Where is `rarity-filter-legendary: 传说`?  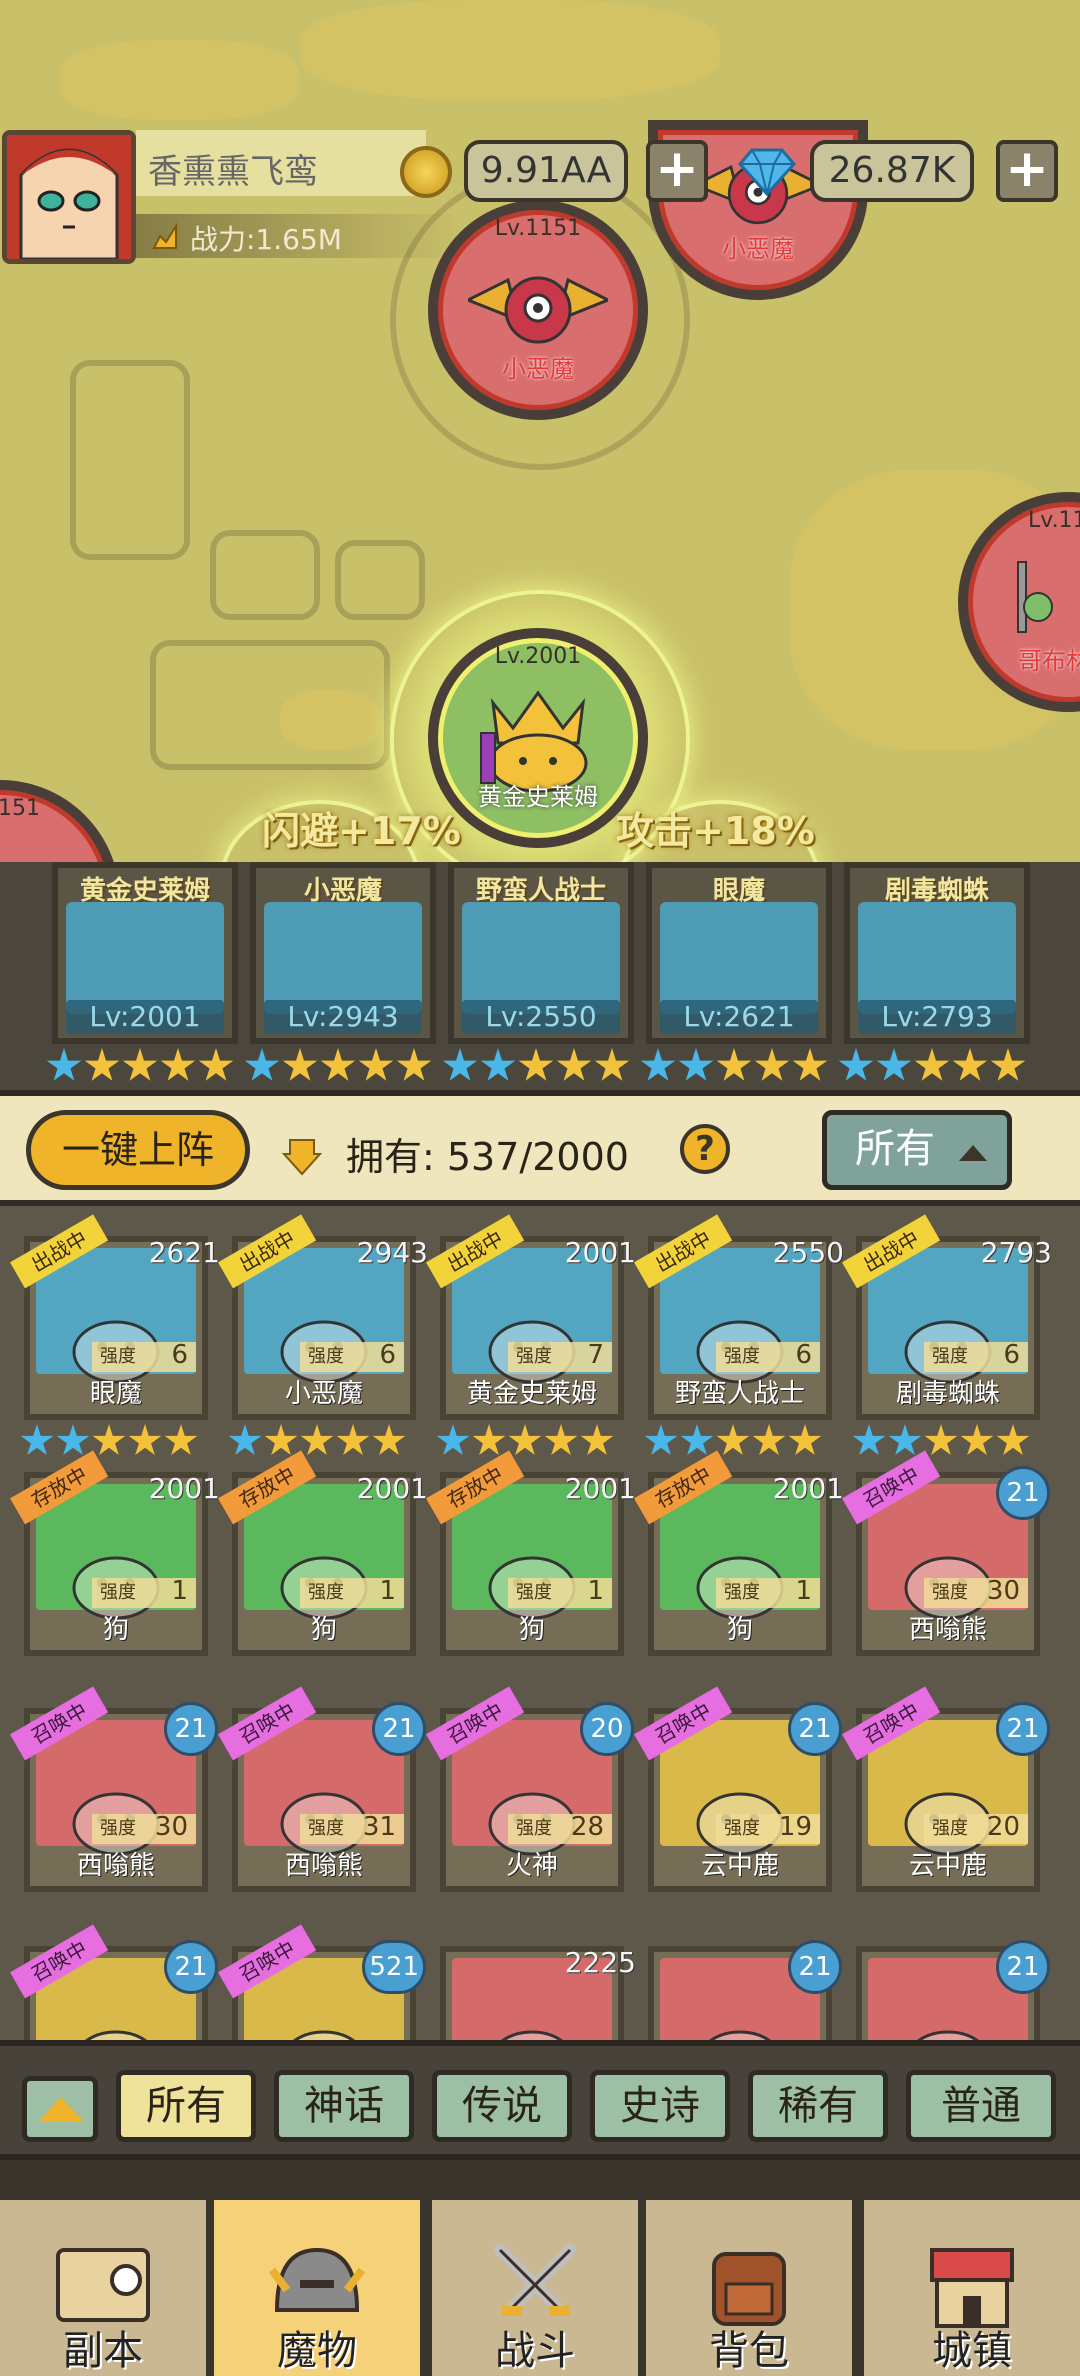
rarity-filter-legendary: 传说 is located at coordinates (502, 2106).